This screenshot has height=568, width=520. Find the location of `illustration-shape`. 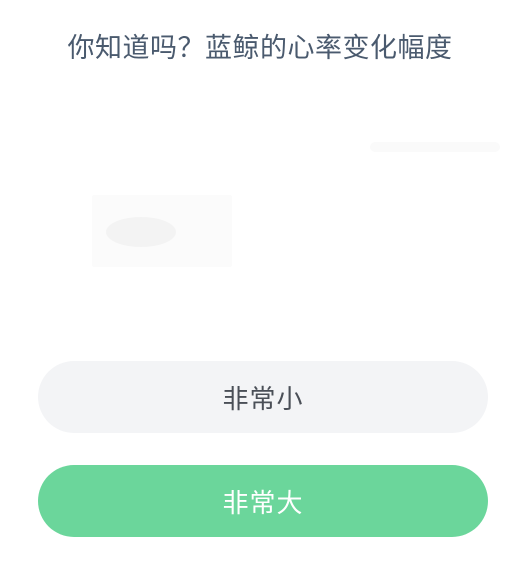

illustration-shape is located at coordinates (141, 232).